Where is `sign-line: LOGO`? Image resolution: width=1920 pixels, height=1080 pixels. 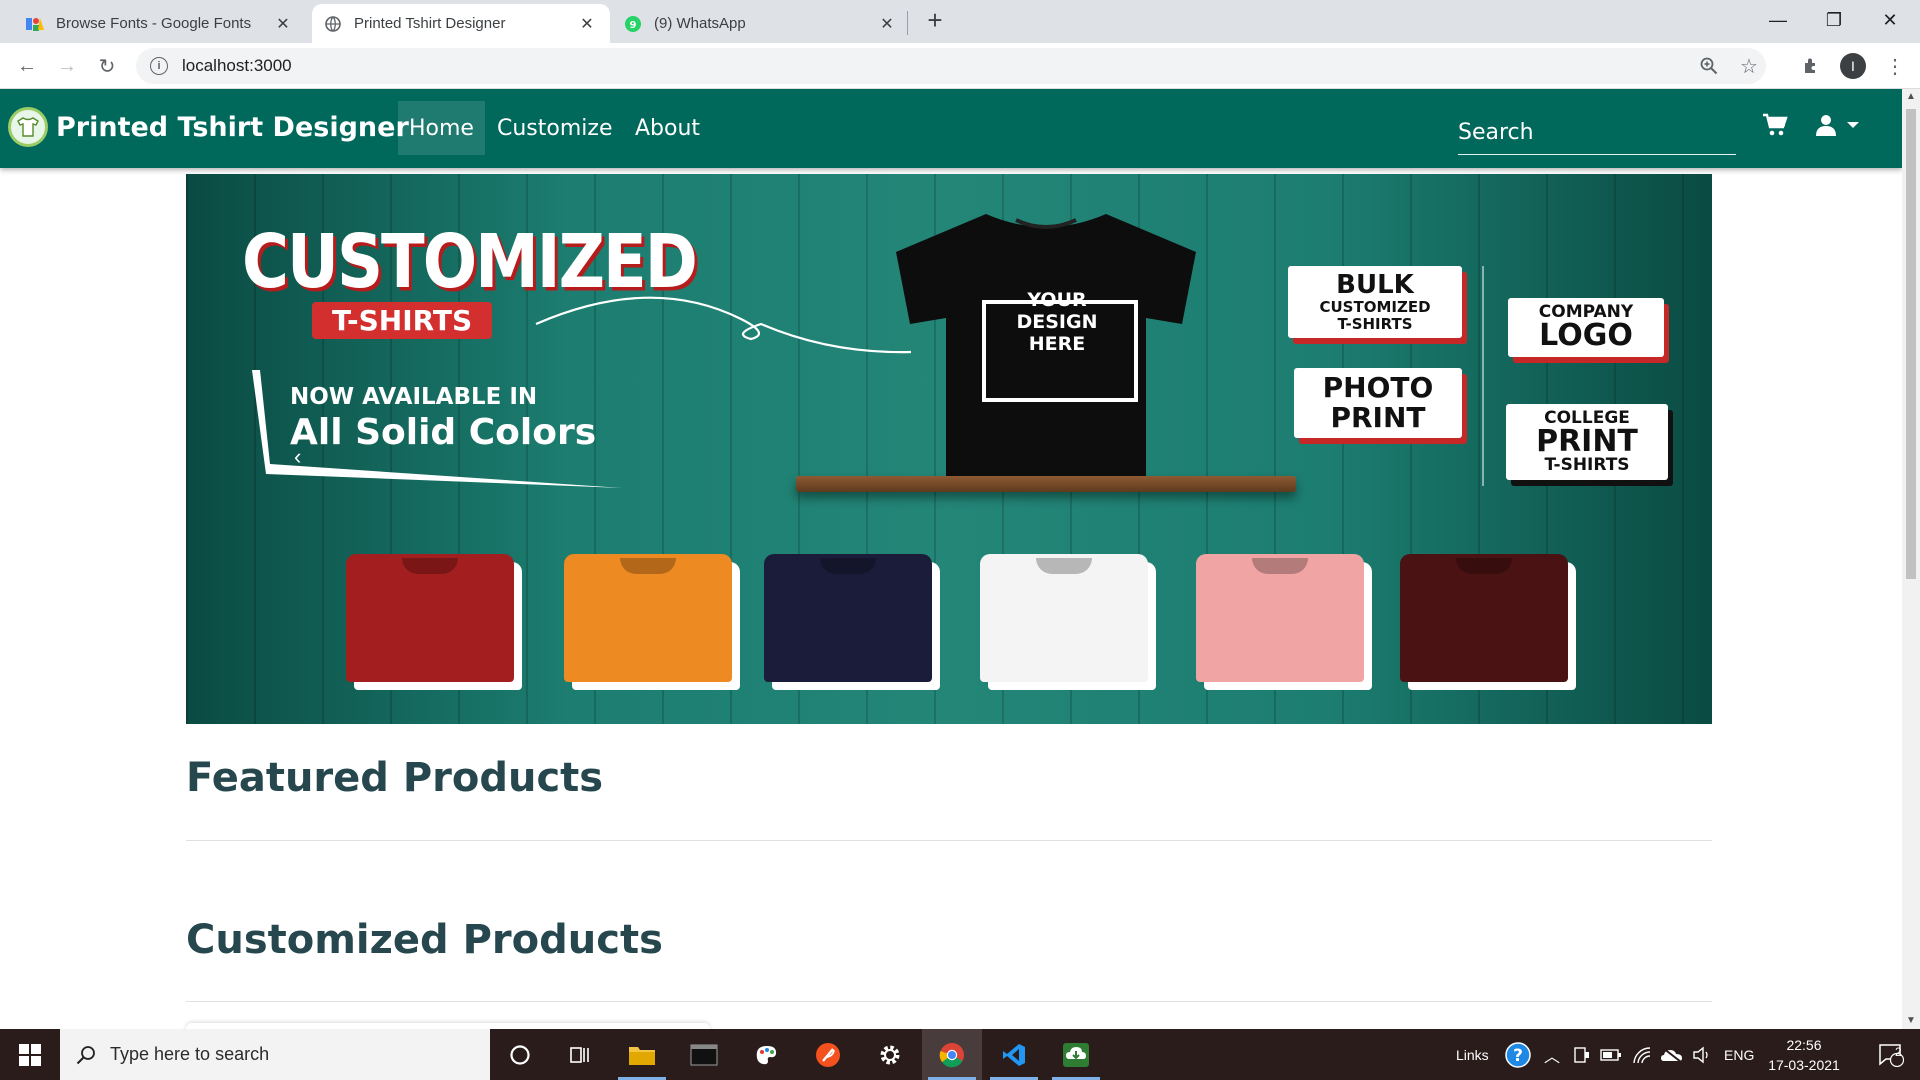 sign-line: LOGO is located at coordinates (1586, 335).